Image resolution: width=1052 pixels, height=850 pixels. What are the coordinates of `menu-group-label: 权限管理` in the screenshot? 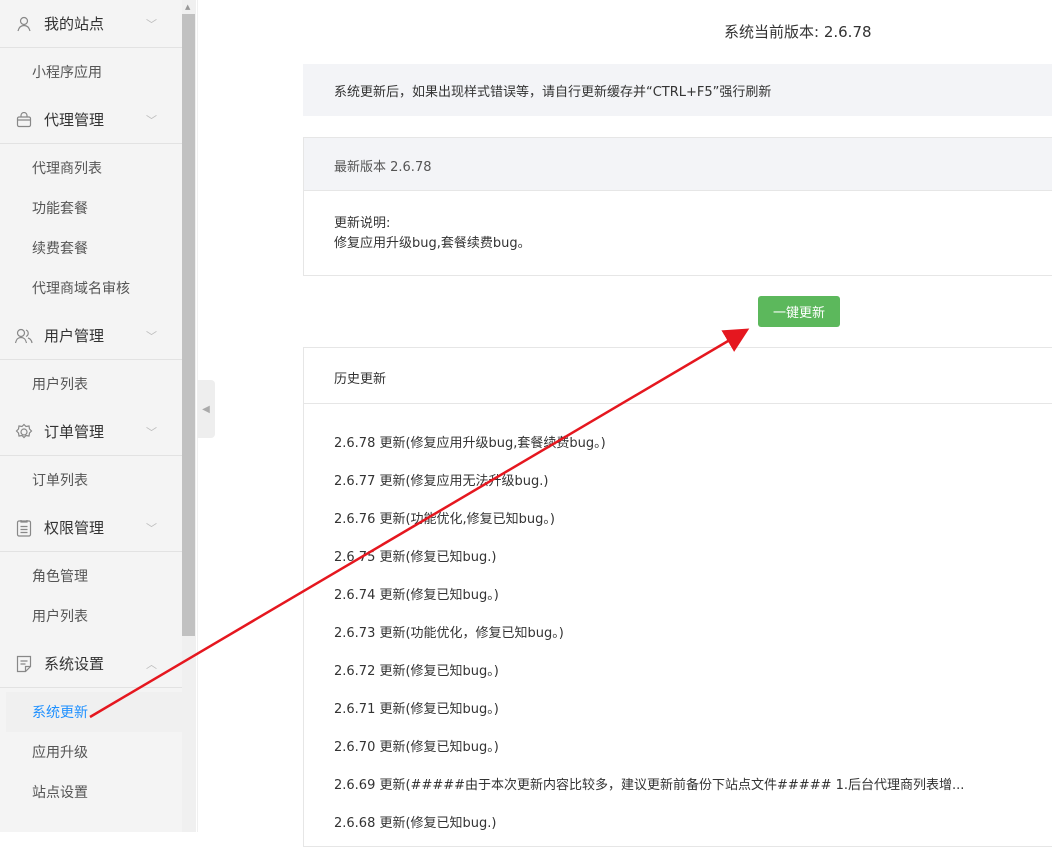 It's located at (74, 528).